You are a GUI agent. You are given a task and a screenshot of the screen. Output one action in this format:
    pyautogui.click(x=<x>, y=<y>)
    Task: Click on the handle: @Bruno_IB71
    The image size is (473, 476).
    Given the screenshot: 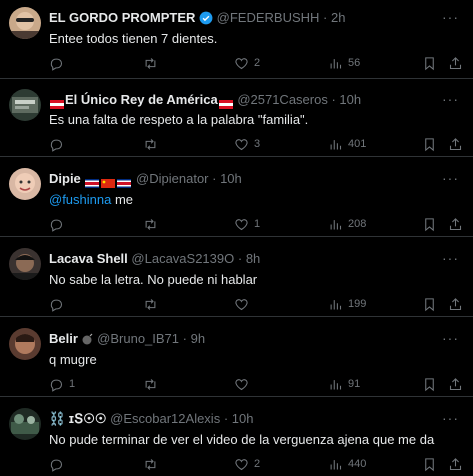 What is the action you would take?
    pyautogui.click(x=138, y=338)
    